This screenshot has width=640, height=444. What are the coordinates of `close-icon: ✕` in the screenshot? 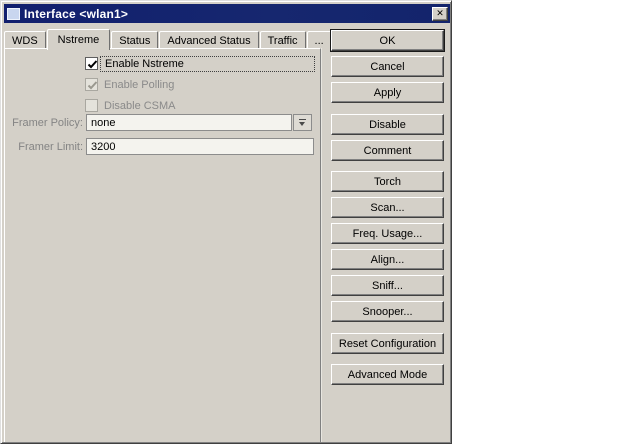 It's located at (440, 13).